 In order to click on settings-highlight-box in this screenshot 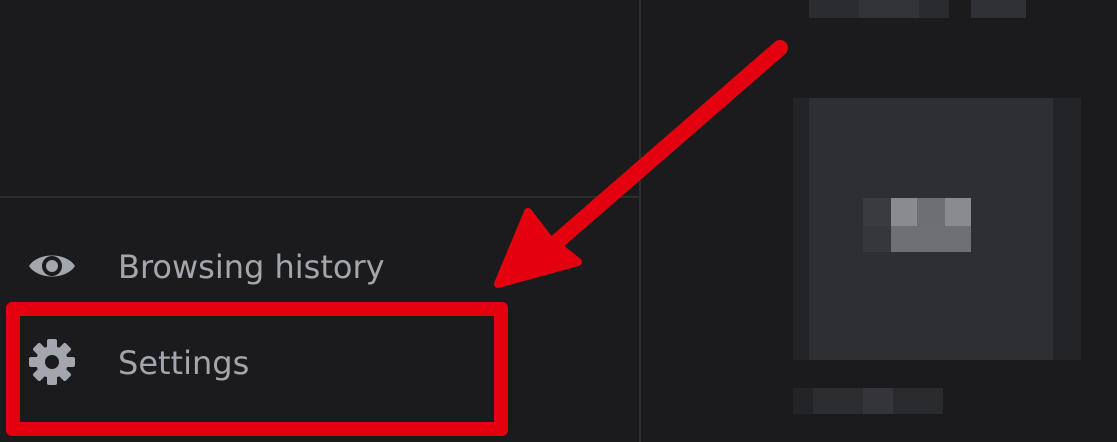, I will do `click(257, 369)`.